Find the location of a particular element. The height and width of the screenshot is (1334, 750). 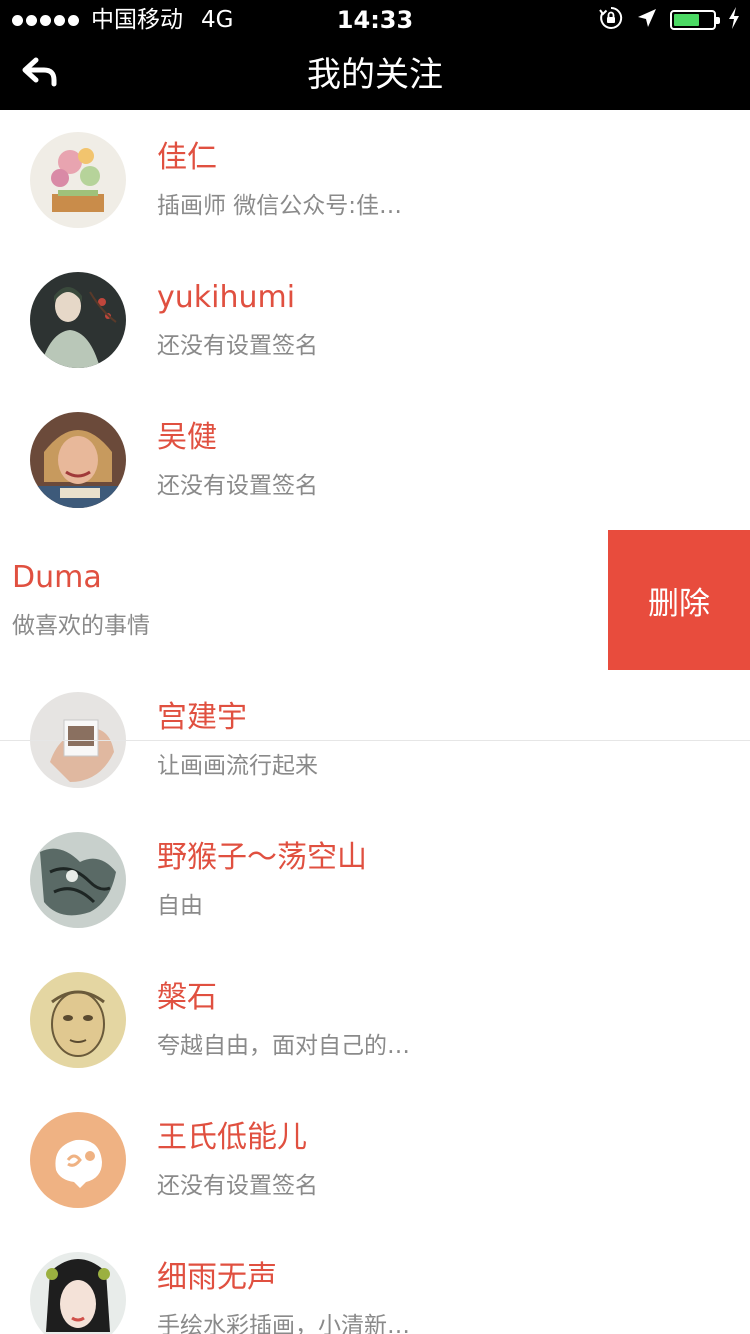

user-name: 佳仁 is located at coordinates (187, 157).